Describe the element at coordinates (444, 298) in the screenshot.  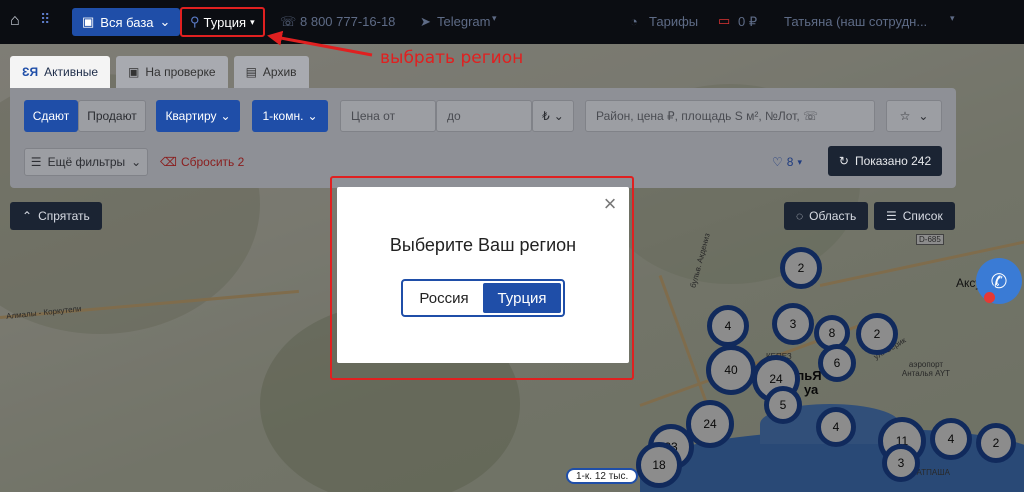
I see `region-option-russia: Россия` at that location.